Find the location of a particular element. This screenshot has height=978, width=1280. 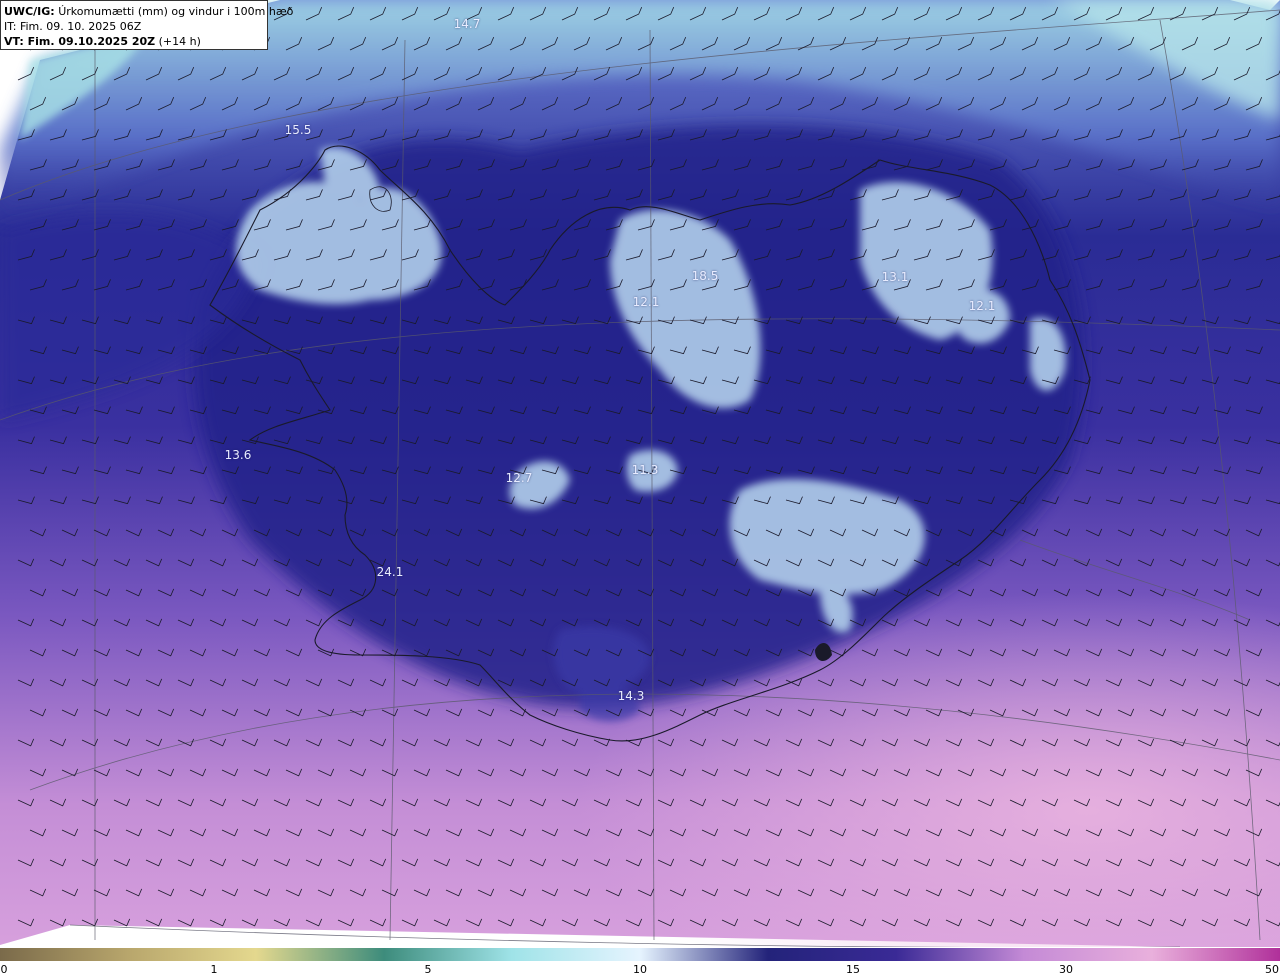

colorbar-tick: 10 is located at coordinates (640, 969).